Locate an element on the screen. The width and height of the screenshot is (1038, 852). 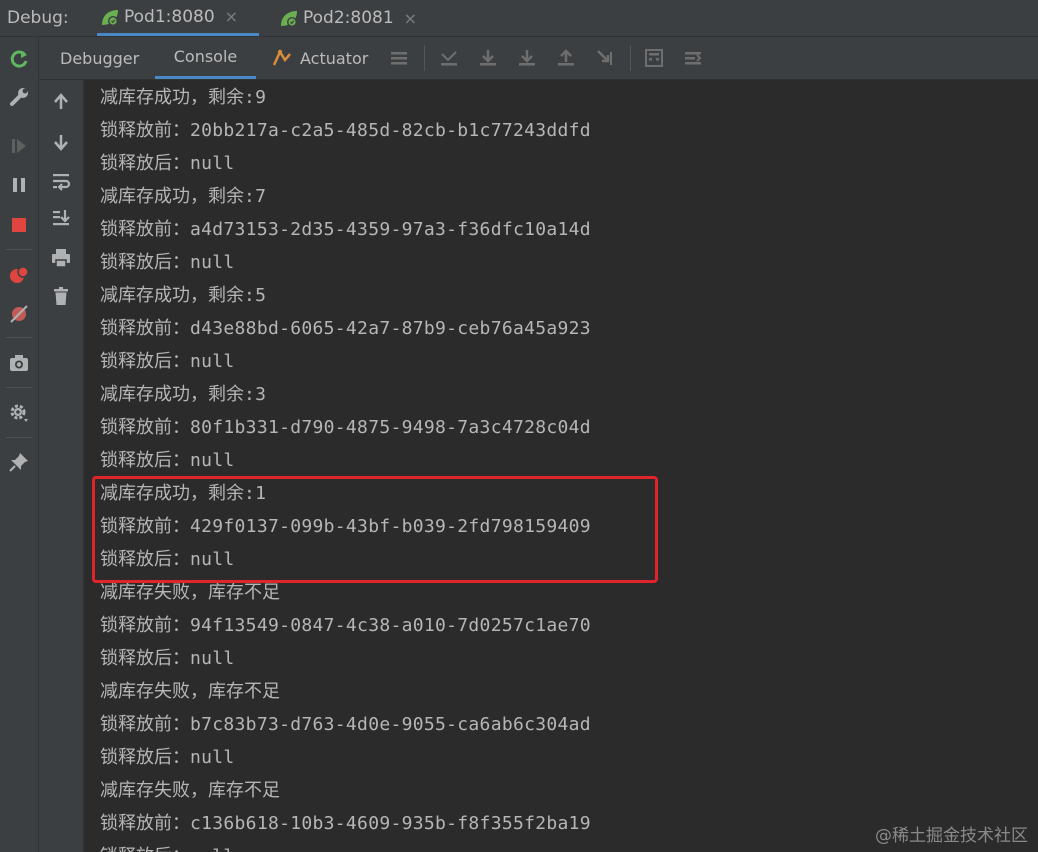
console-line-value: a4d73153-2d35-4359-97a3-f36dfc10a14d is located at coordinates (390, 229).